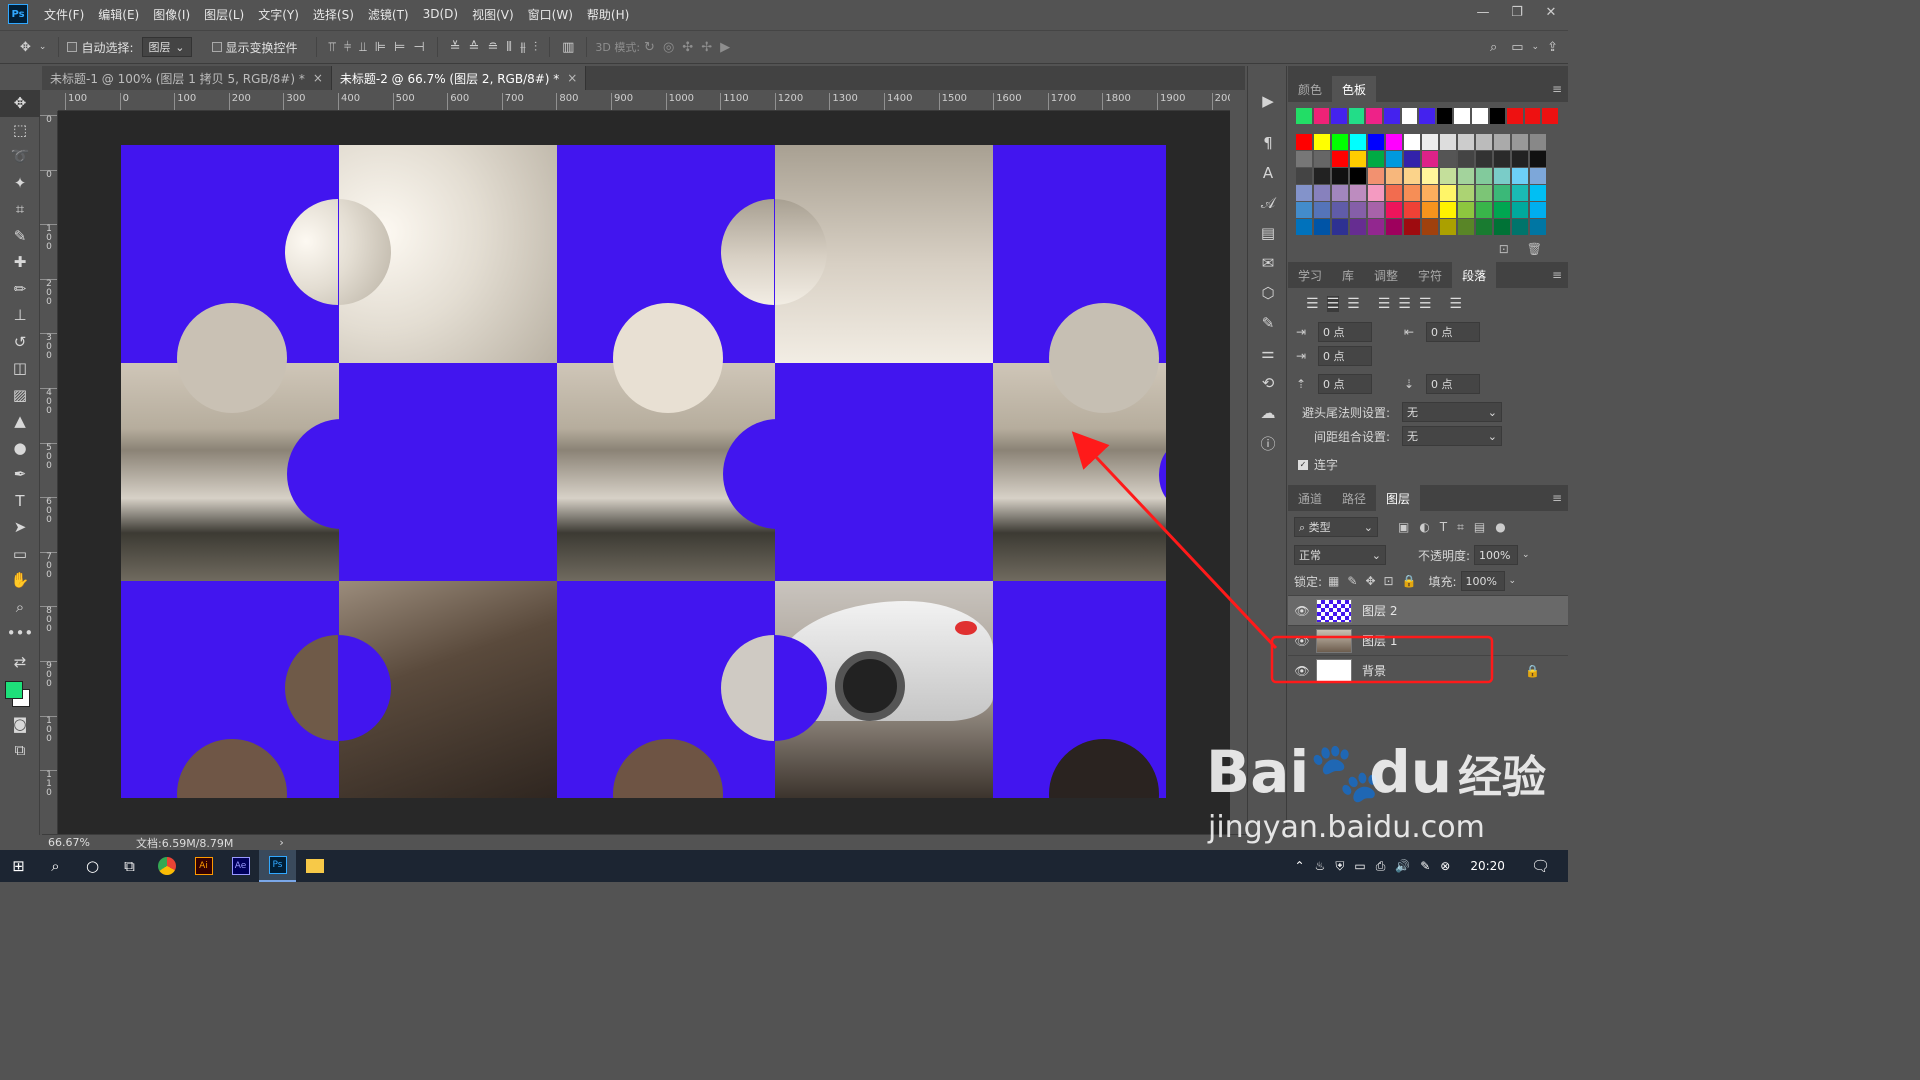  I want to click on opacity-chevron-icon: ⌄, so click(1526, 555).